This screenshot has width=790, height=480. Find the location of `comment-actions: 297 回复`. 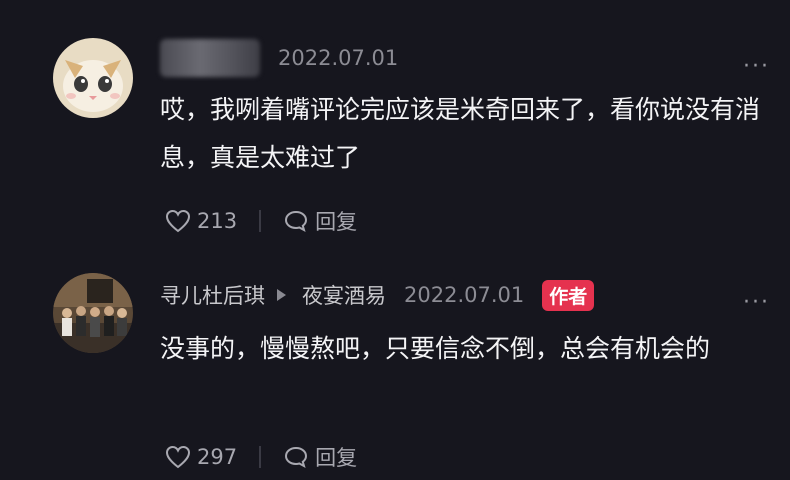

comment-actions: 297 回复 is located at coordinates (261, 457).